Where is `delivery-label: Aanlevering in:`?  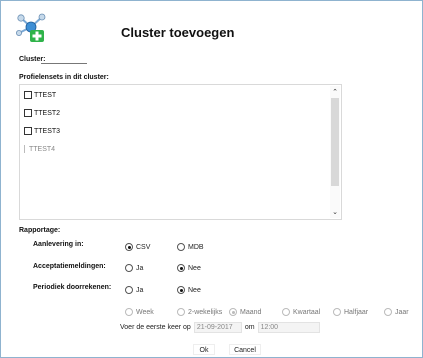 delivery-label: Aanlevering in: is located at coordinates (58, 244).